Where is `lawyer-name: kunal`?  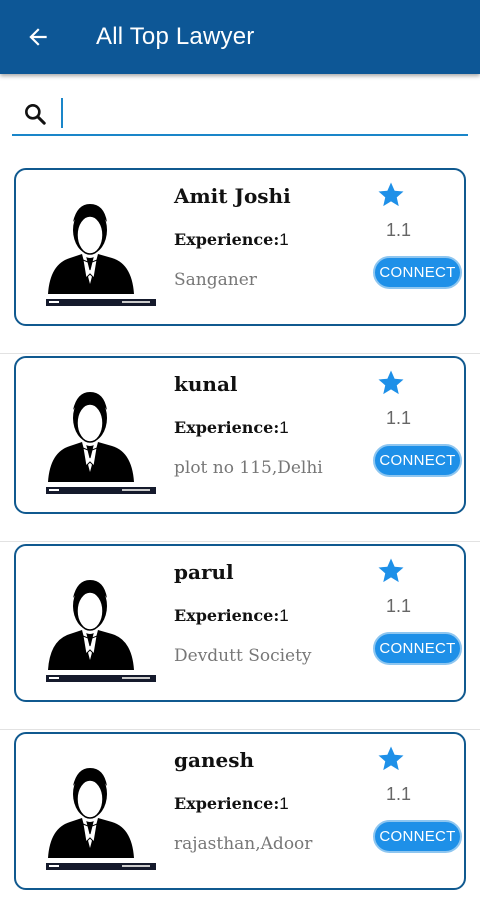
lawyer-name: kunal is located at coordinates (206, 384).